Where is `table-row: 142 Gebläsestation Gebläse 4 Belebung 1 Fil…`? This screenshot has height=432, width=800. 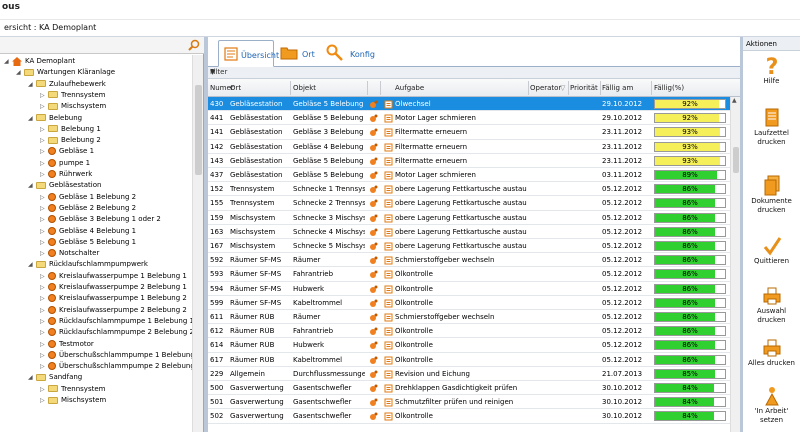 table-row: 142 Gebläsestation Gebläse 4 Belebung 1 Fil… is located at coordinates (469, 147).